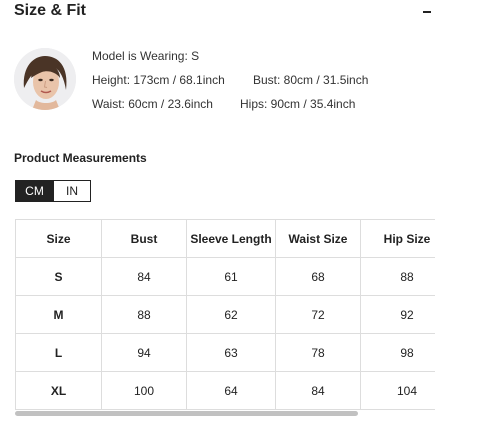  What do you see at coordinates (58, 390) in the screenshot?
I see `size-cell: XL` at bounding box center [58, 390].